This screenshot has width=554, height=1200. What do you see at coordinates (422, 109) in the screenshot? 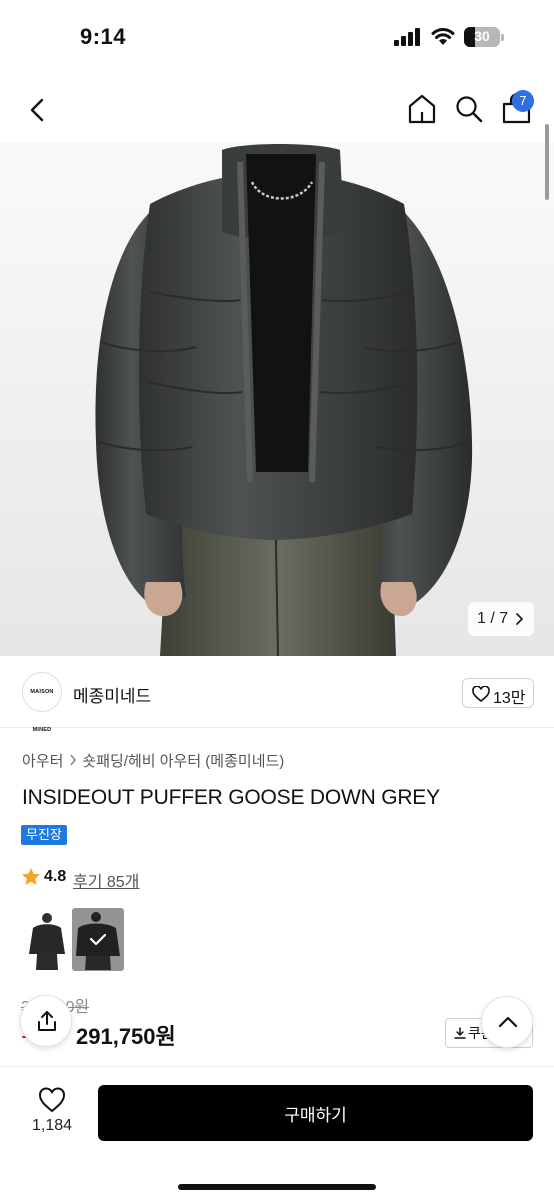
I see `home-icon` at bounding box center [422, 109].